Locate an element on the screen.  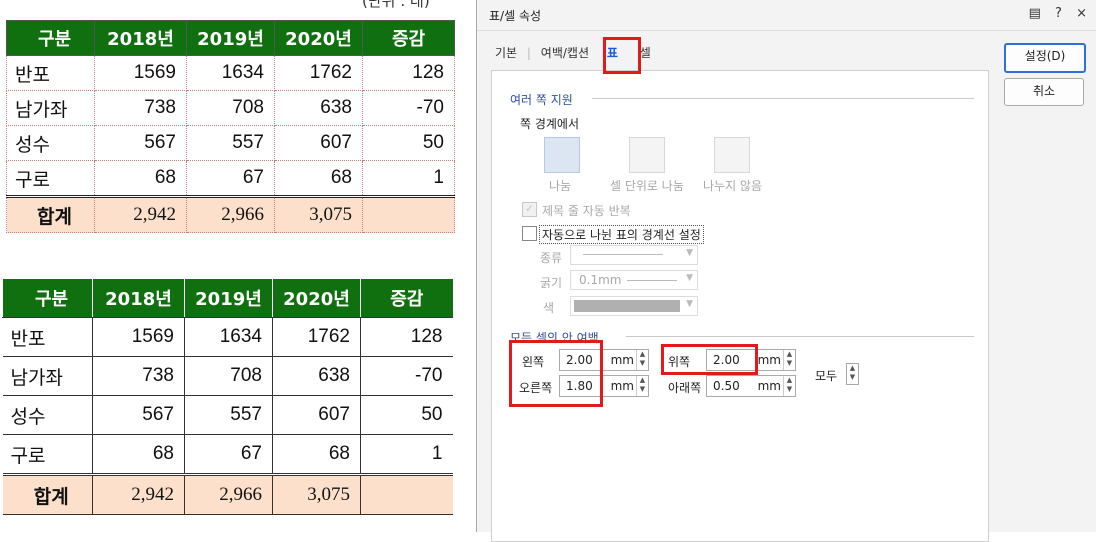
value-cell: 1 is located at coordinates (408, 178).